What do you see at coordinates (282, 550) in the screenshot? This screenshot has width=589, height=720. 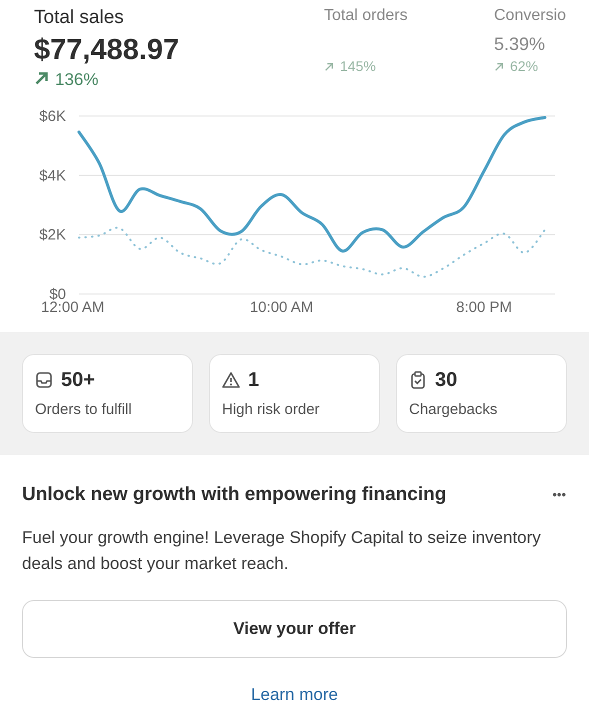 I see `promo-text: Fuel your growth engine! Leverage Shopify Capital to seize inventory deals and boost your market reach.` at bounding box center [282, 550].